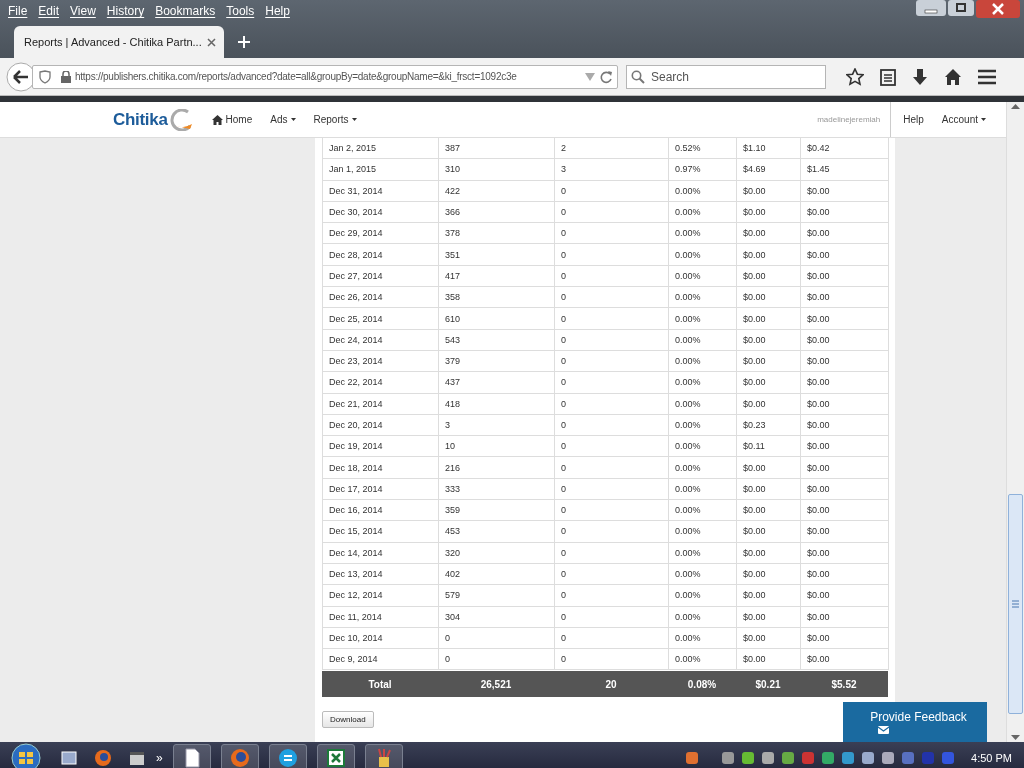 The width and height of the screenshot is (1024, 768). What do you see at coordinates (159, 758) in the screenshot?
I see `overflow-button: »` at bounding box center [159, 758].